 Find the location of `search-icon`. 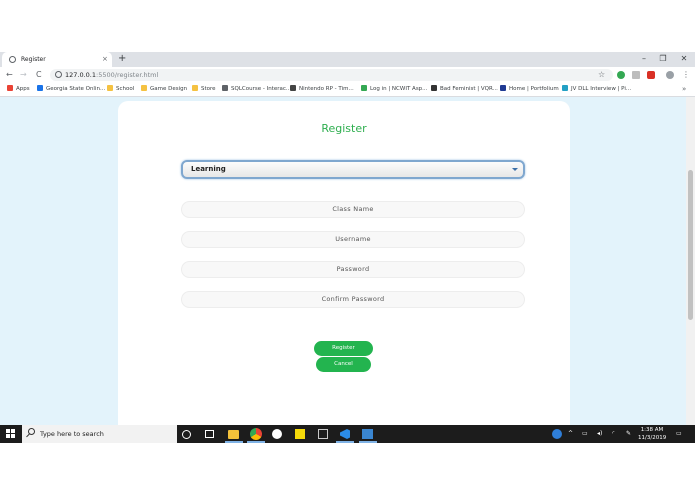

search-icon is located at coordinates (31, 431).